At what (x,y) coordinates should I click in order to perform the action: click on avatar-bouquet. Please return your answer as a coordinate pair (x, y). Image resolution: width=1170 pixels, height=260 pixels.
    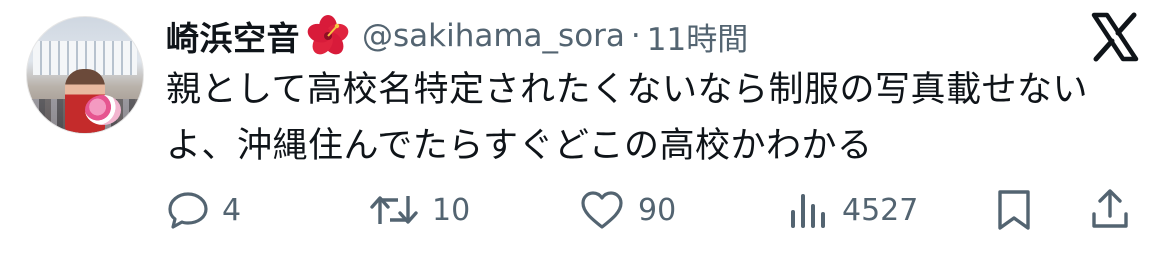
    Looking at the image, I should click on (103, 110).